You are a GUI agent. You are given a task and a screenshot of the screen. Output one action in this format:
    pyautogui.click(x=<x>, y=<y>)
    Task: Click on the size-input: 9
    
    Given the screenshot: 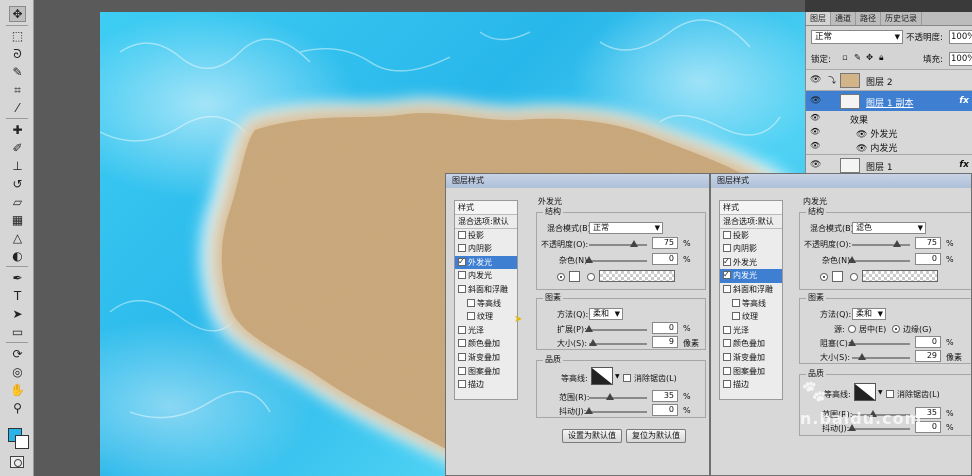 What is the action you would take?
    pyautogui.click(x=665, y=342)
    